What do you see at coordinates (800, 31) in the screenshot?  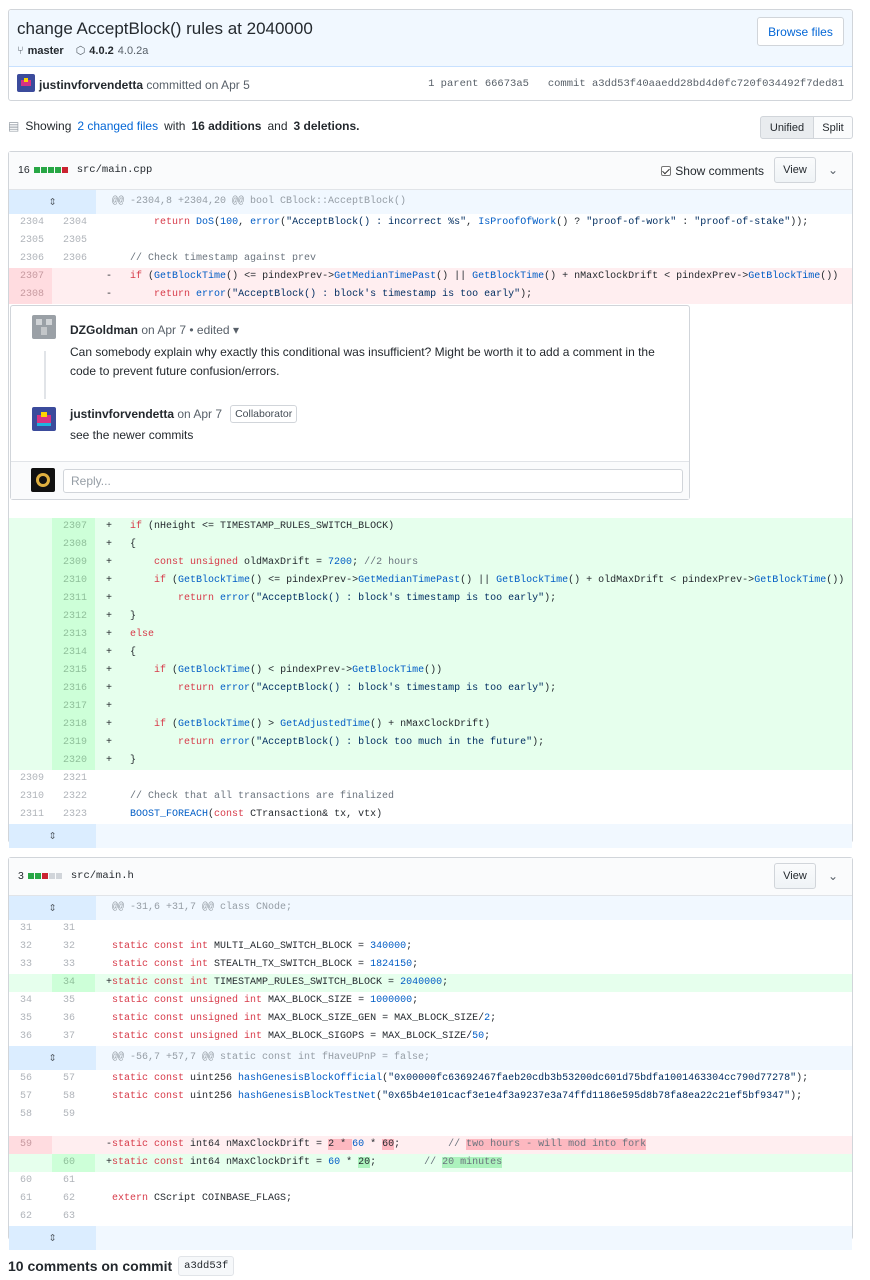 I see `browse-files-button: Browse files` at bounding box center [800, 31].